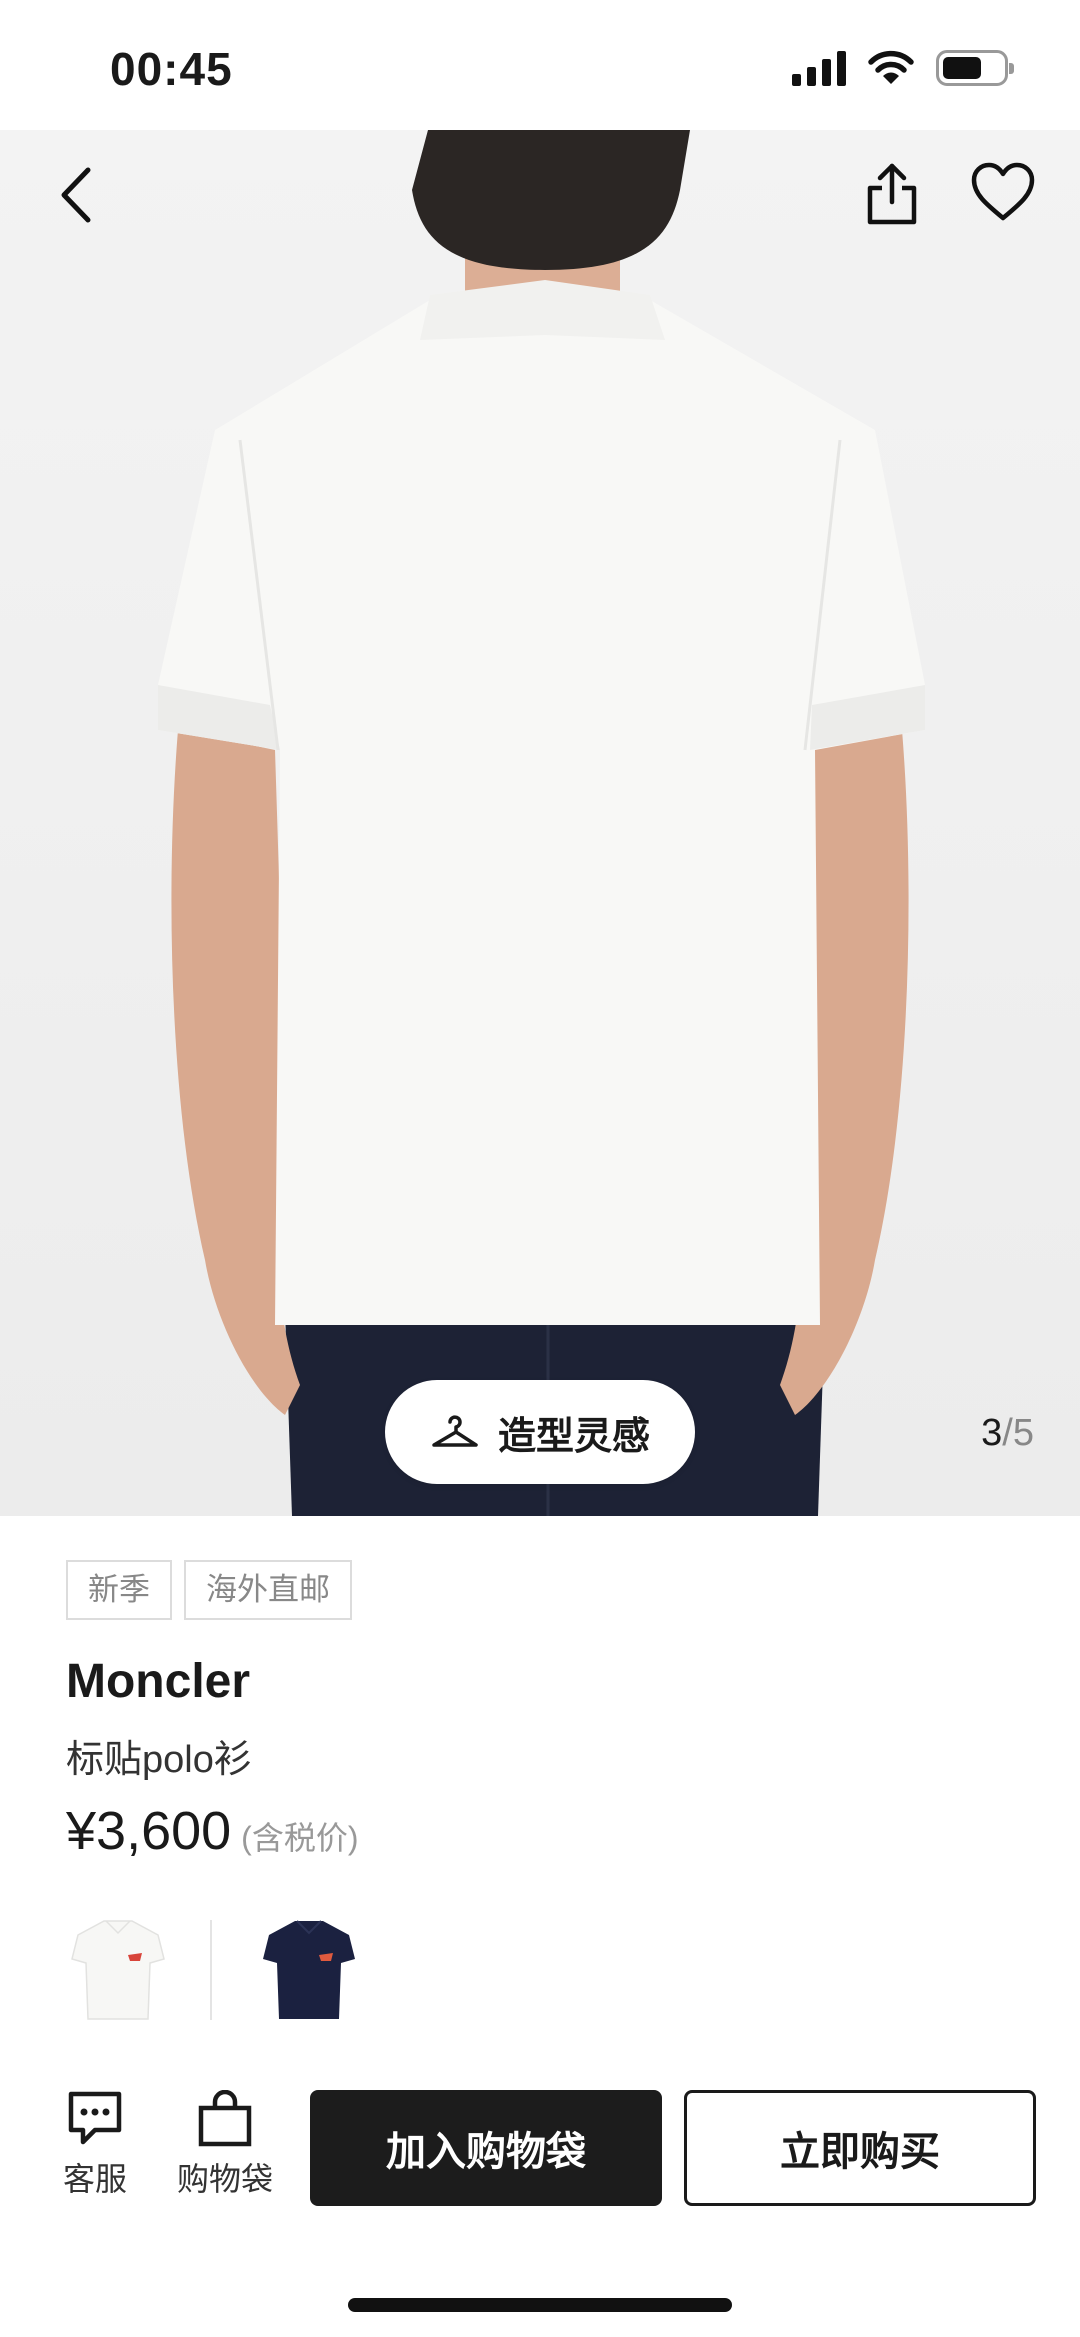  What do you see at coordinates (213, 1970) in the screenshot?
I see `color-swatches` at bounding box center [213, 1970].